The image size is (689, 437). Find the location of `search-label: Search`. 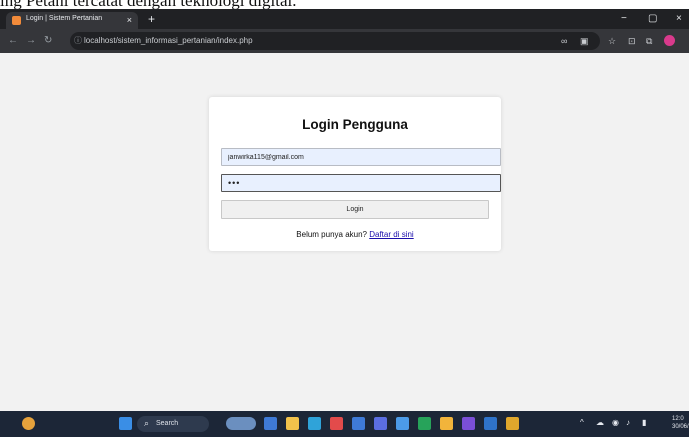

search-label: Search is located at coordinates (167, 423).